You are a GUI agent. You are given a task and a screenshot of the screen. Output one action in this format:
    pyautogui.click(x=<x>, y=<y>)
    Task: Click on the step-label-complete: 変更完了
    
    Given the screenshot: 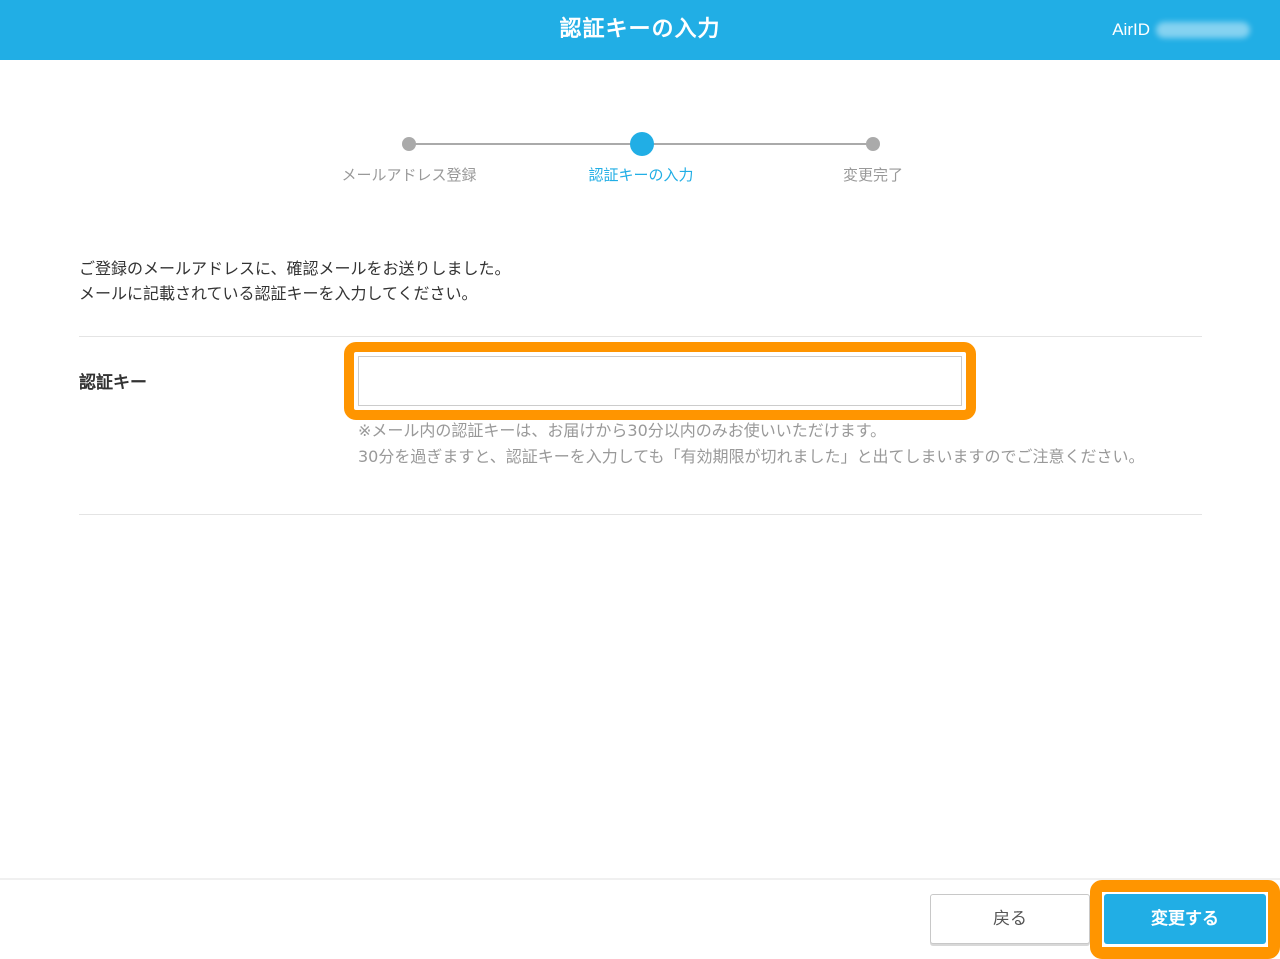 What is the action you would take?
    pyautogui.click(x=872, y=175)
    